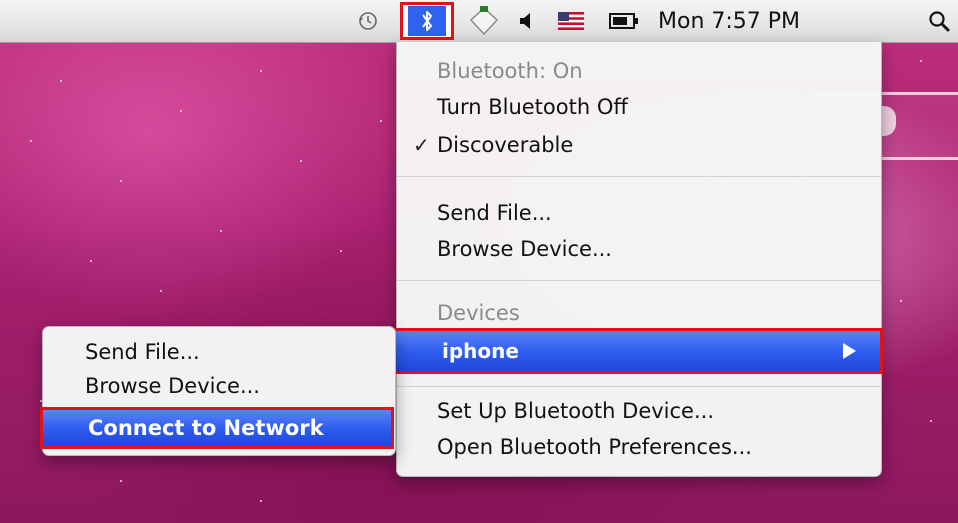  Describe the element at coordinates (368, 21) in the screenshot. I see `time-machine-icon` at that location.